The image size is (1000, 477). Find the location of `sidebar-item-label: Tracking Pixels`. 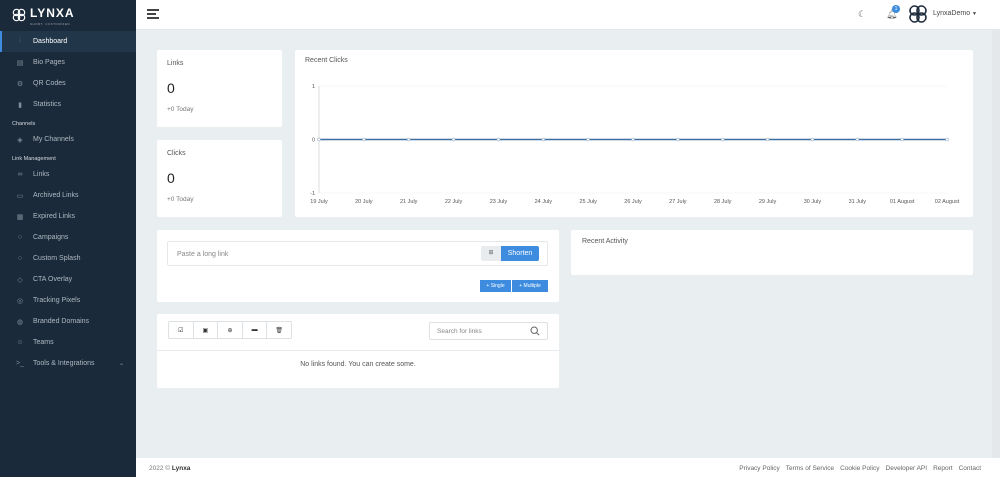

sidebar-item-label: Tracking Pixels is located at coordinates (57, 300).